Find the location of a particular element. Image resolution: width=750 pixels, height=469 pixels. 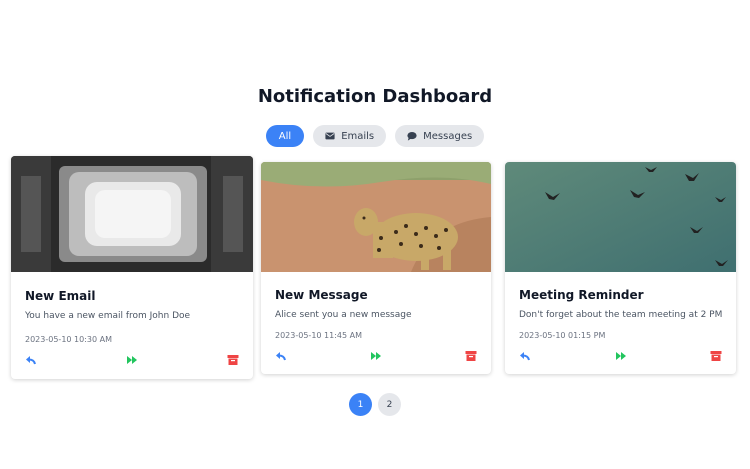

chat-bubble-icon is located at coordinates (412, 136).